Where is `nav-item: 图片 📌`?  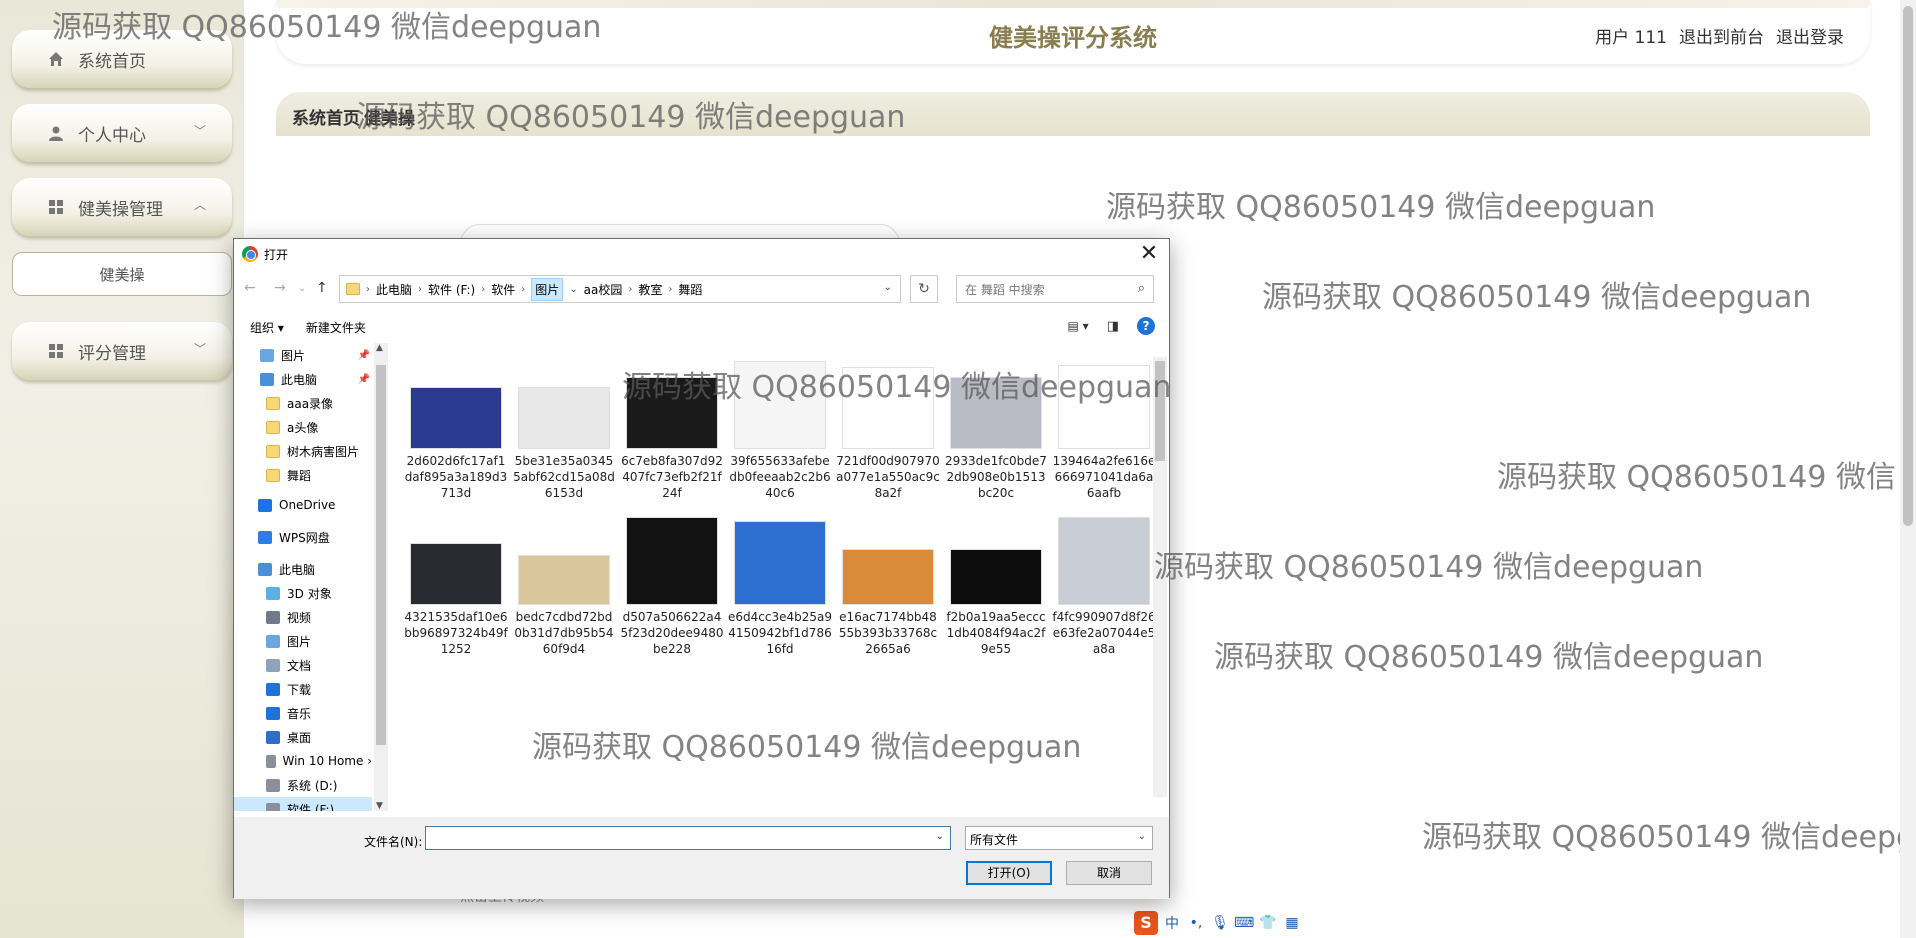 nav-item: 图片 📌 is located at coordinates (303, 355).